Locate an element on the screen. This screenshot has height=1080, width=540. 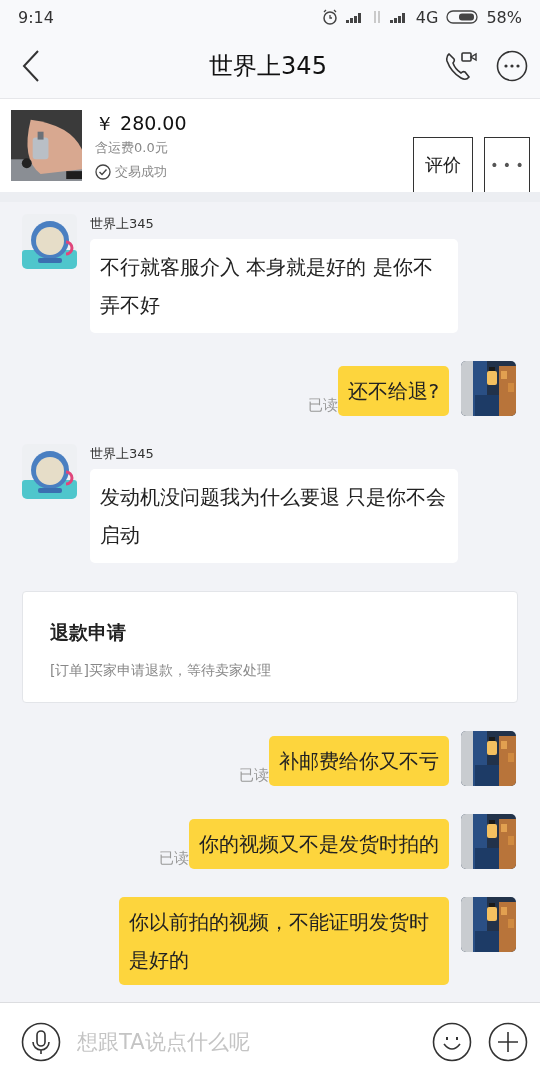
shipping-note: 含运费0.0元 is located at coordinates (132, 148).